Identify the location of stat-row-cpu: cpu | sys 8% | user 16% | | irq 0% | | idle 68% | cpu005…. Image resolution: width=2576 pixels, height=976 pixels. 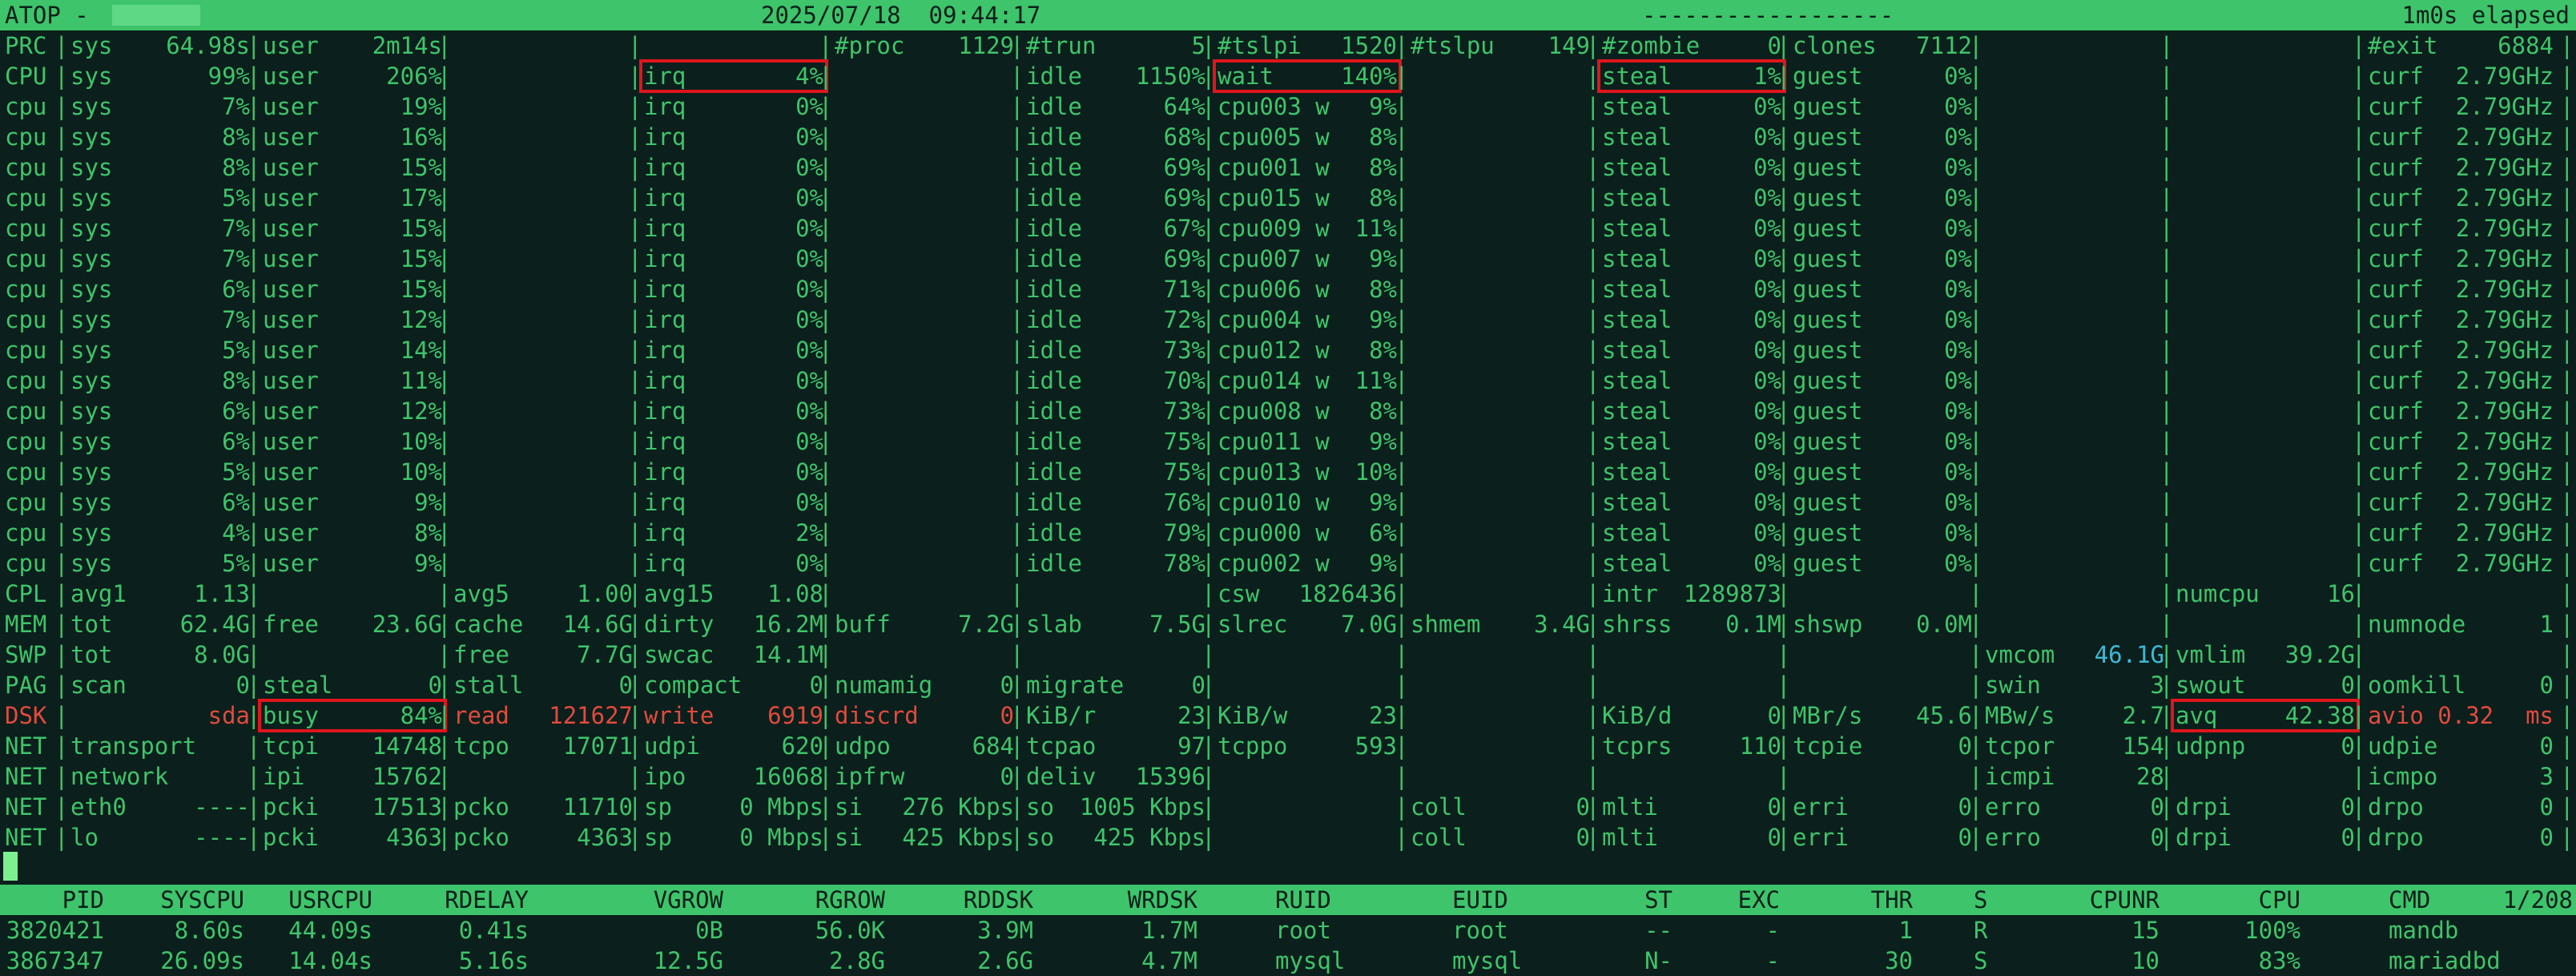
(1288, 137).